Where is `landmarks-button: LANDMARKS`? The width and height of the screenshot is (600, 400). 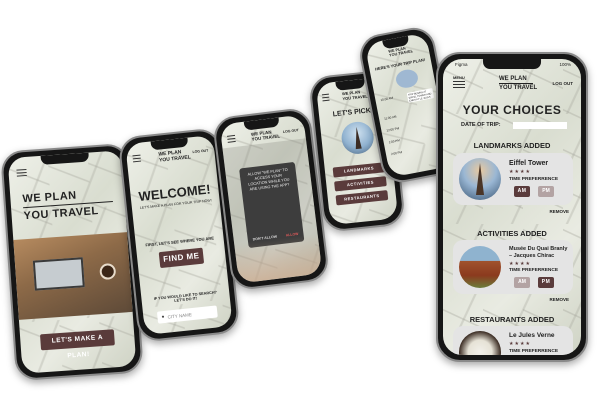 landmarks-button: LANDMARKS is located at coordinates (359, 170).